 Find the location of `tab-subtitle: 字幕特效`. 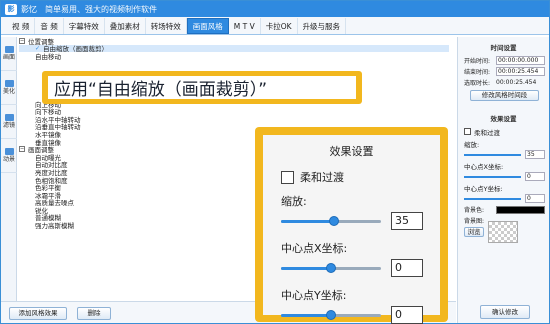

tab-subtitle: 字幕特效 is located at coordinates (84, 26).